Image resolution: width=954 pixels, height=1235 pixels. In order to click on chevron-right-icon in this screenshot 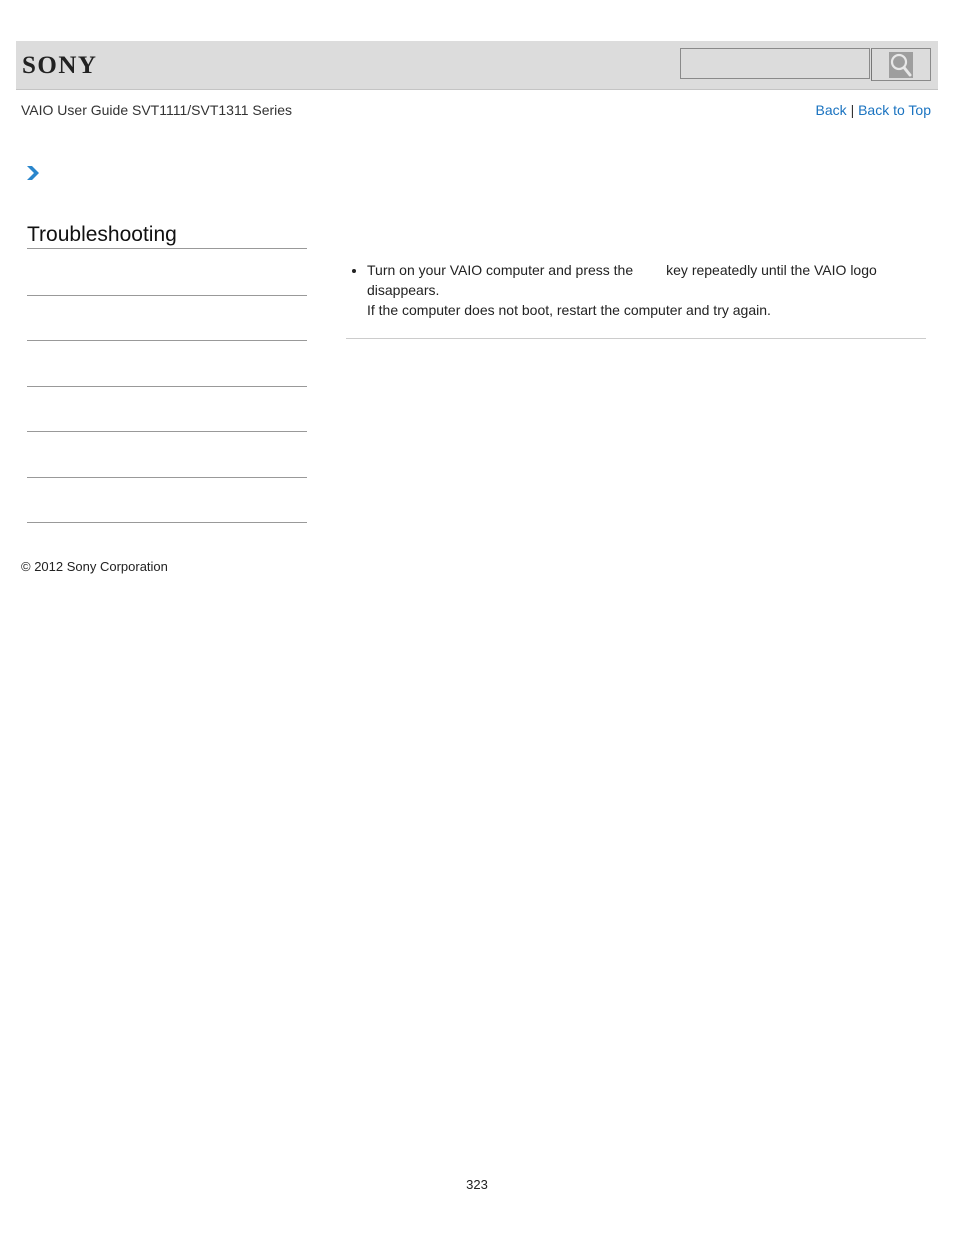, I will do `click(33, 175)`.